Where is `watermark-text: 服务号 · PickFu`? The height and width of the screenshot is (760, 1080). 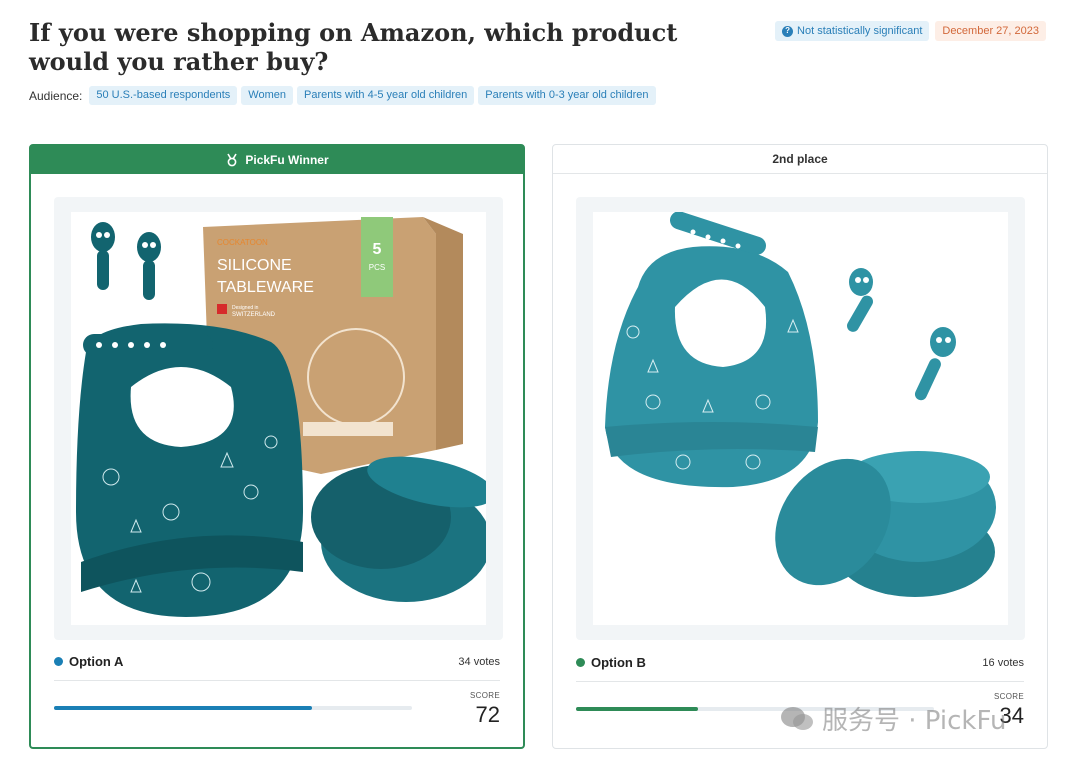
watermark-text: 服务号 · PickFu is located at coordinates (914, 721).